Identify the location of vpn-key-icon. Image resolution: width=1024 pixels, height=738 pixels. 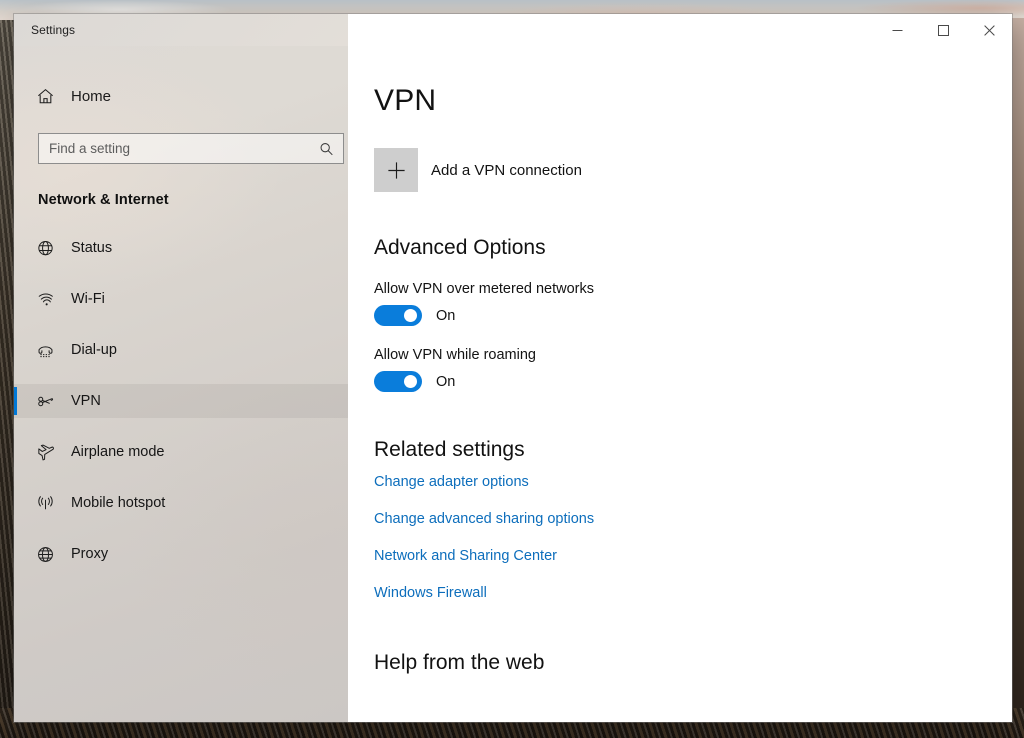
(45, 401).